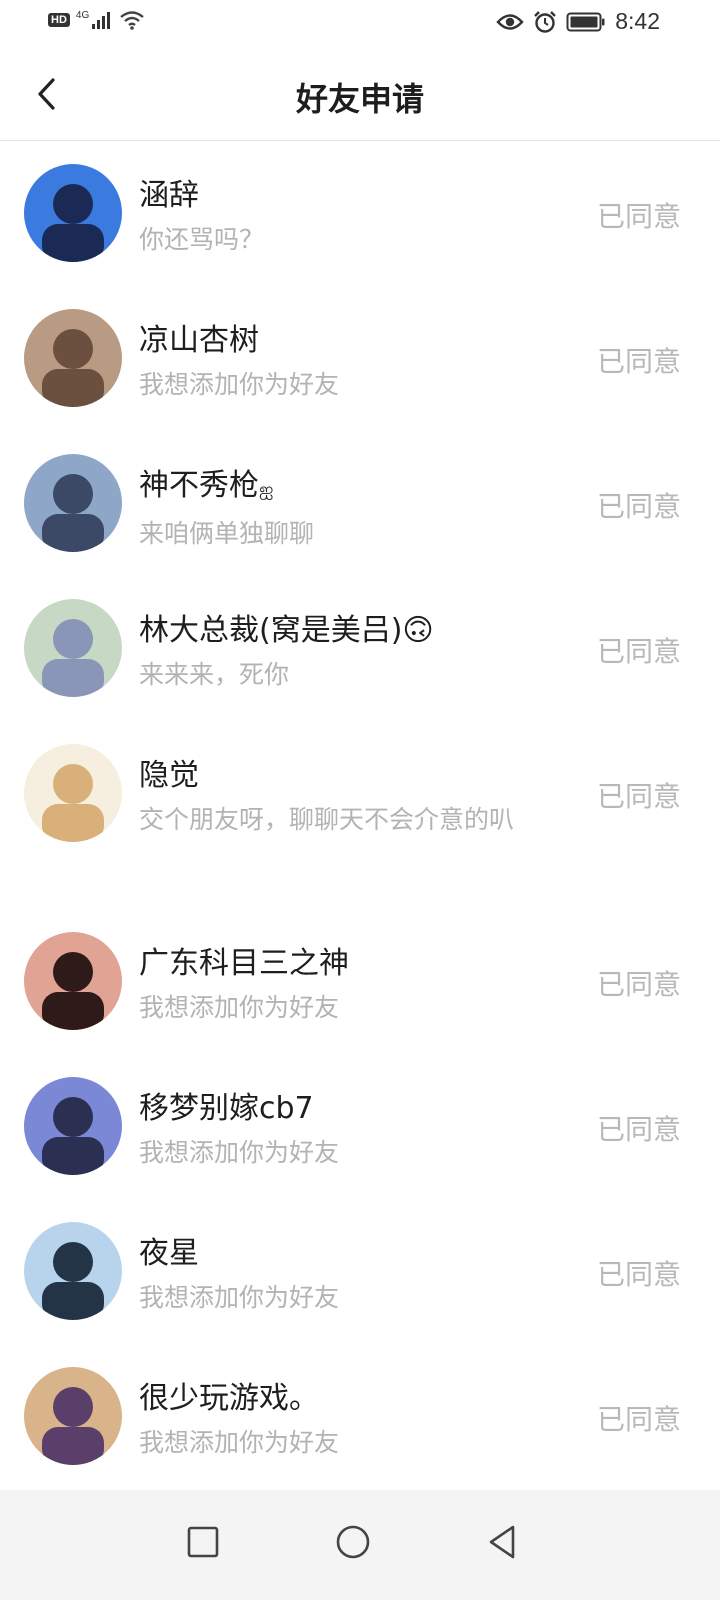 Image resolution: width=720 pixels, height=1600 pixels. I want to click on friend-request-row: 广东科目三之神 我想添加你为好友 已同意, so click(360, 982).